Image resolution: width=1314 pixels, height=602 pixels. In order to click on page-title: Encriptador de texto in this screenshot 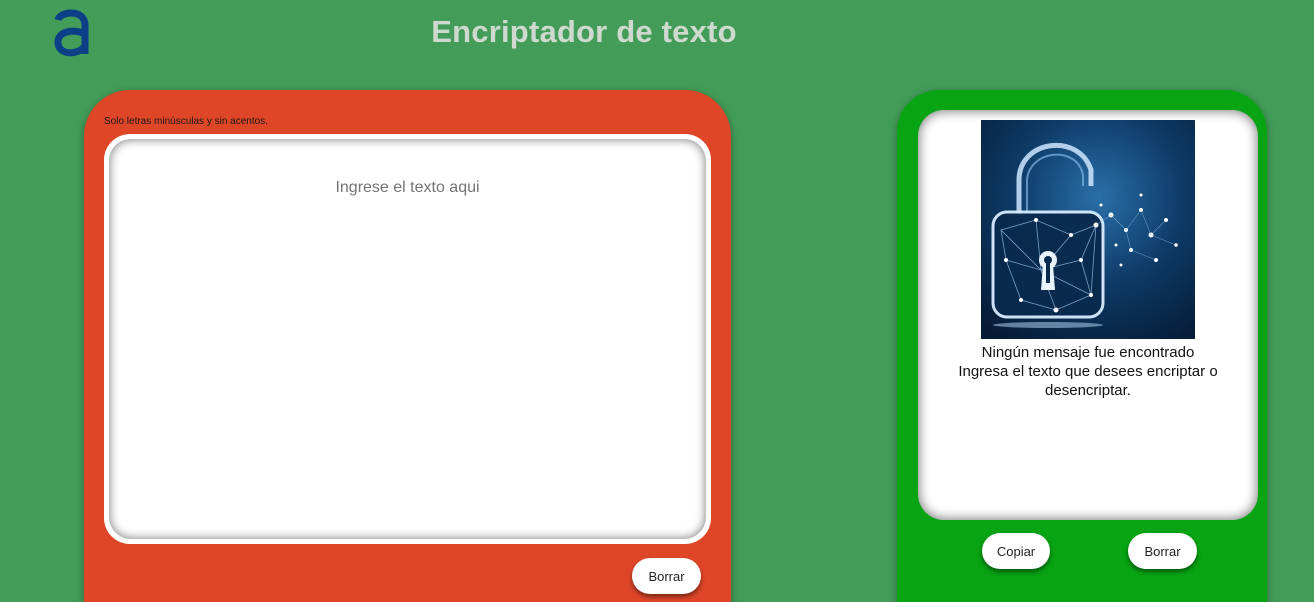, I will do `click(584, 31)`.